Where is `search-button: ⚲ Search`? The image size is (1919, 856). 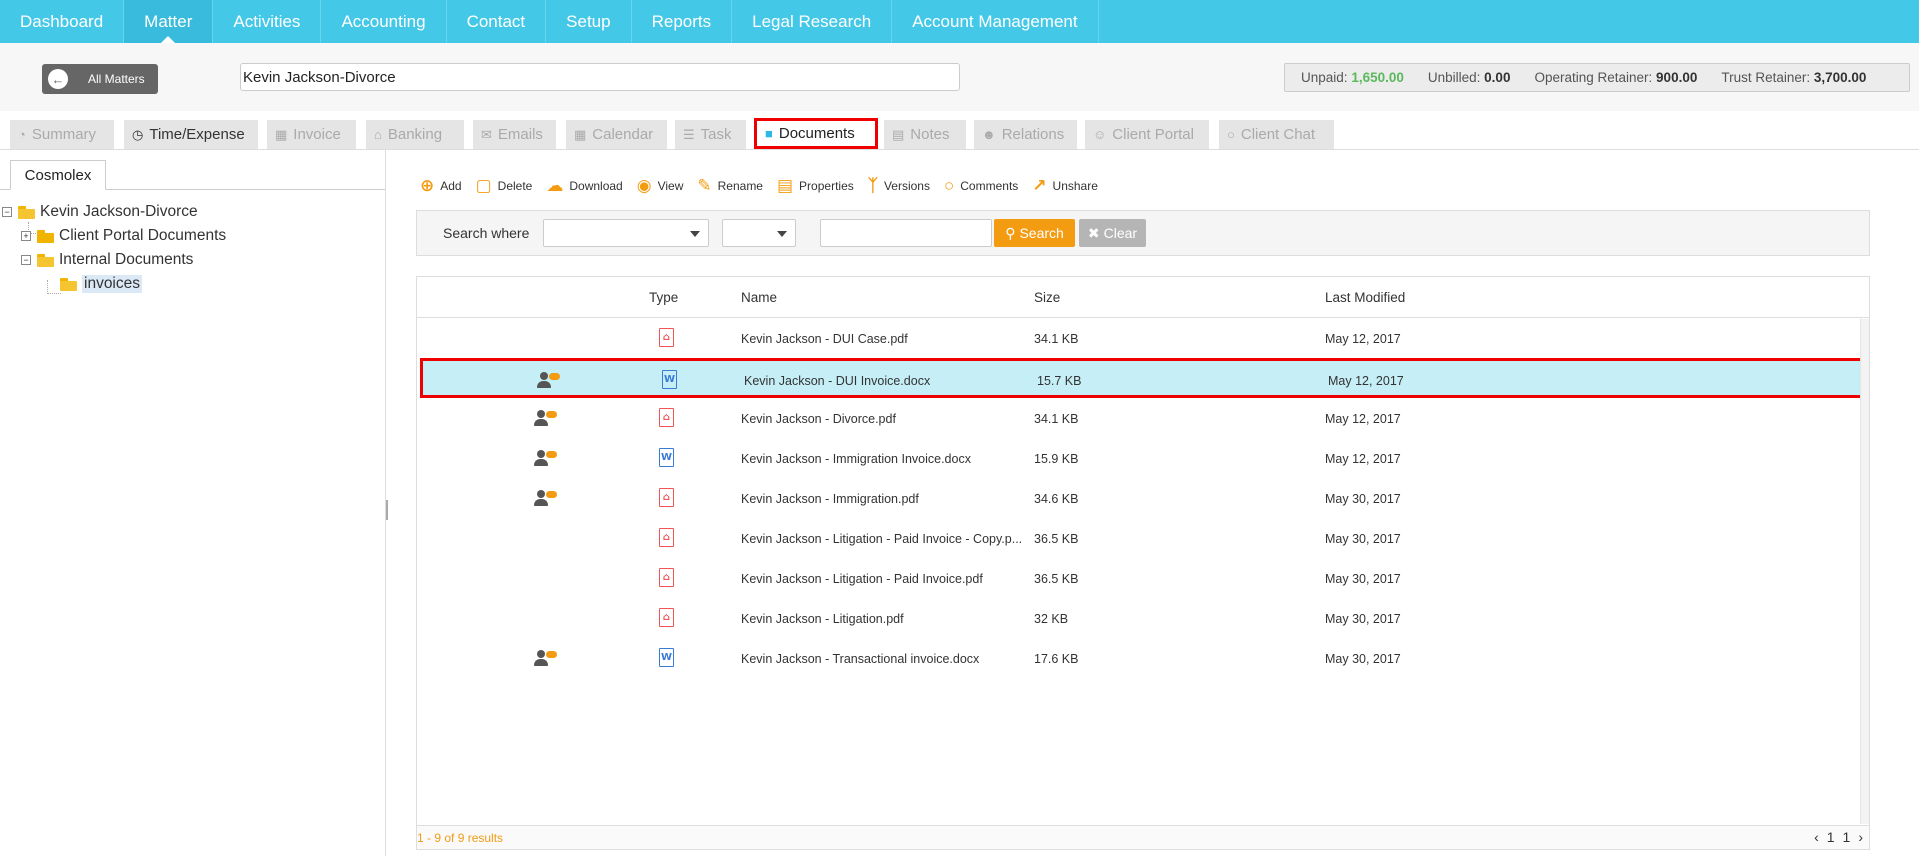
search-button: ⚲ Search is located at coordinates (1034, 233).